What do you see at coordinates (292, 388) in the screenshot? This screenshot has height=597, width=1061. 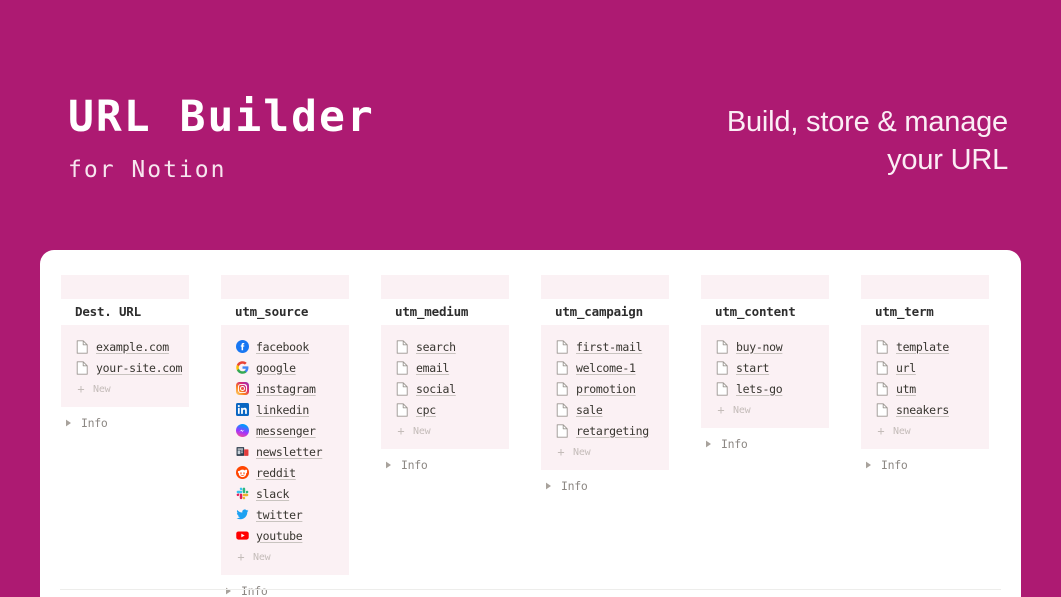 I see `list-item: instagram` at bounding box center [292, 388].